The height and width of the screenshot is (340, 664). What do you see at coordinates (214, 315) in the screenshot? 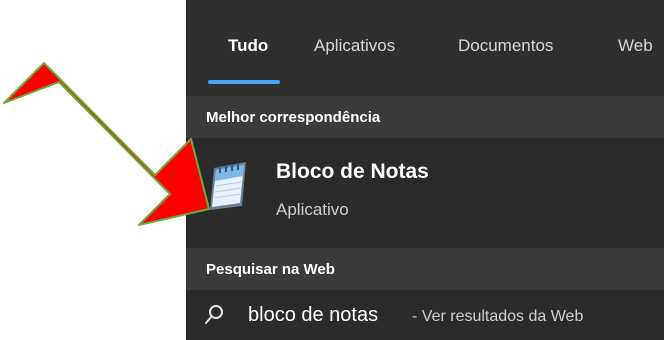
I see `search-icon` at bounding box center [214, 315].